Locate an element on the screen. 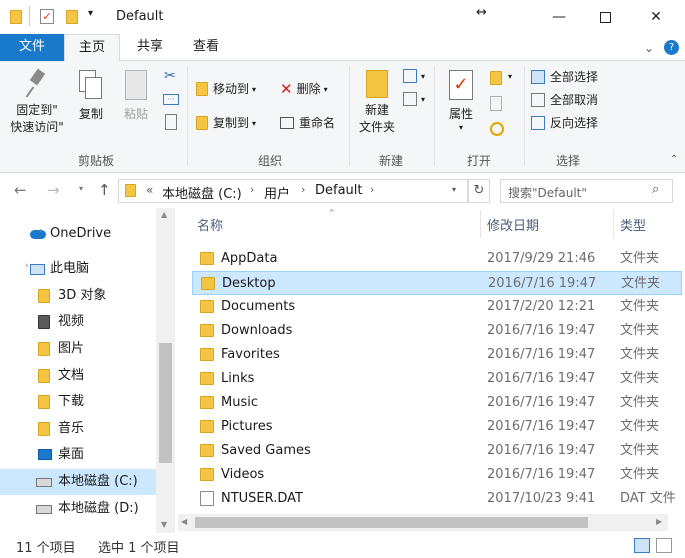  folder-icon is located at coordinates (207, 402).